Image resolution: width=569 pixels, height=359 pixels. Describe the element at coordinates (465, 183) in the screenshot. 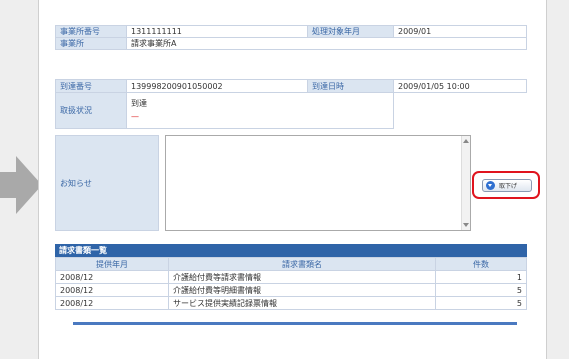

I see `notice-scrollbar` at that location.